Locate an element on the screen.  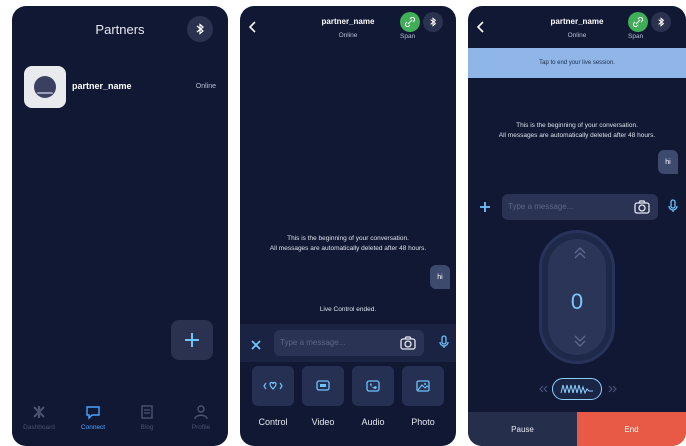
nav-item-blog: Blog is located at coordinates (147, 423).